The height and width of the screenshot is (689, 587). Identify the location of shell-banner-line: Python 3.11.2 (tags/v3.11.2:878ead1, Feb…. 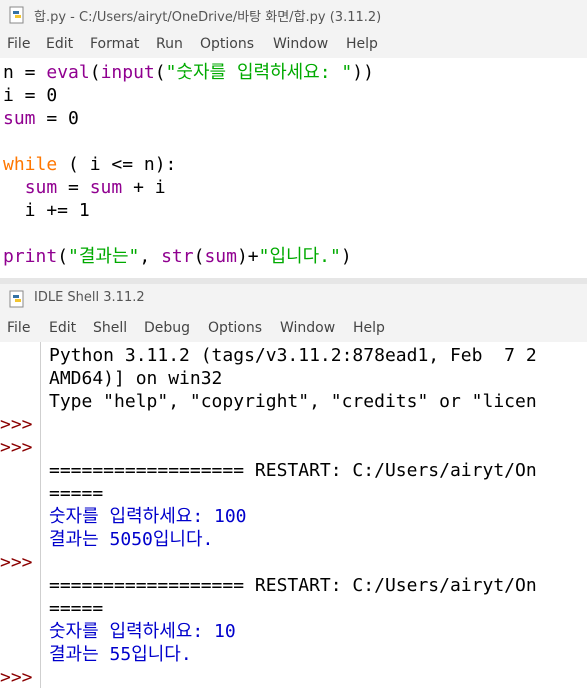
(293, 355).